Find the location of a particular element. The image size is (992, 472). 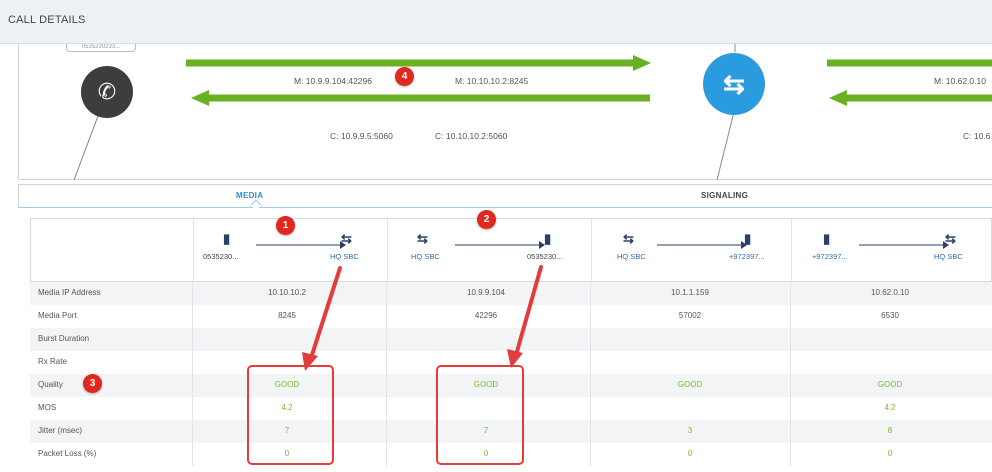

media-sbc-label: M: 10.10.10.2:8245 is located at coordinates (492, 81).